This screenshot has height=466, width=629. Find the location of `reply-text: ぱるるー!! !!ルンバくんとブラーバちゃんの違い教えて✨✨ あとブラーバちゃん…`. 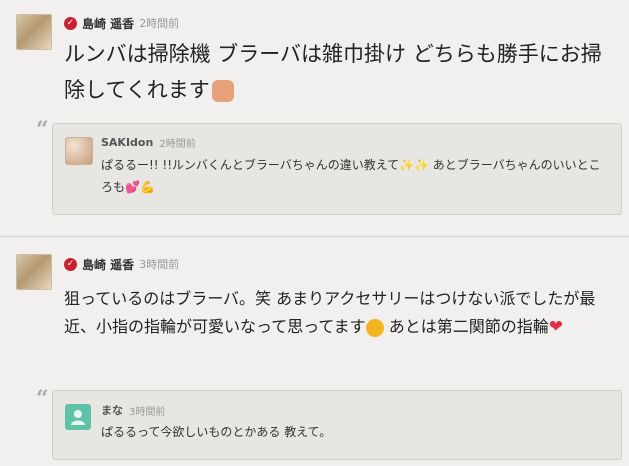

reply-text: ぱるるー!! !!ルンバくんとブラーバちゃんの違い教えて✨✨ あとブラーバちゃん… is located at coordinates (351, 176).